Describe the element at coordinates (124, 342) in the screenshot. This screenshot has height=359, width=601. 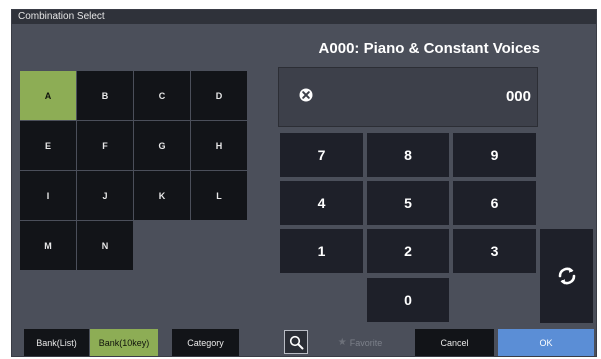
I see `bank-10key-button: Bank(10key)` at that location.